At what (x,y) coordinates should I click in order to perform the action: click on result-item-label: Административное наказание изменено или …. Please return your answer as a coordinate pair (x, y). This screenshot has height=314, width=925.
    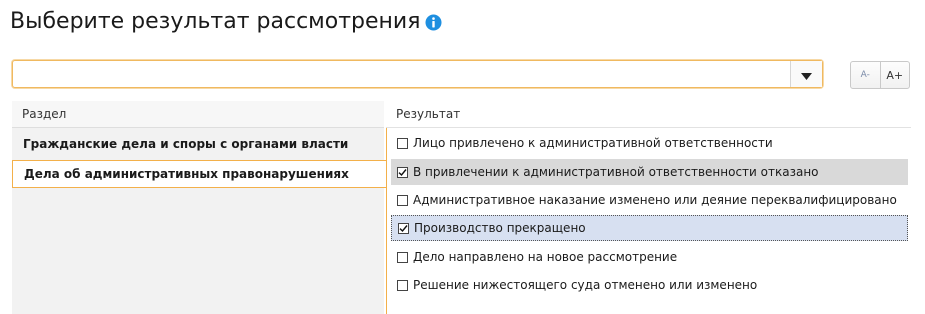
    Looking at the image, I should click on (655, 200).